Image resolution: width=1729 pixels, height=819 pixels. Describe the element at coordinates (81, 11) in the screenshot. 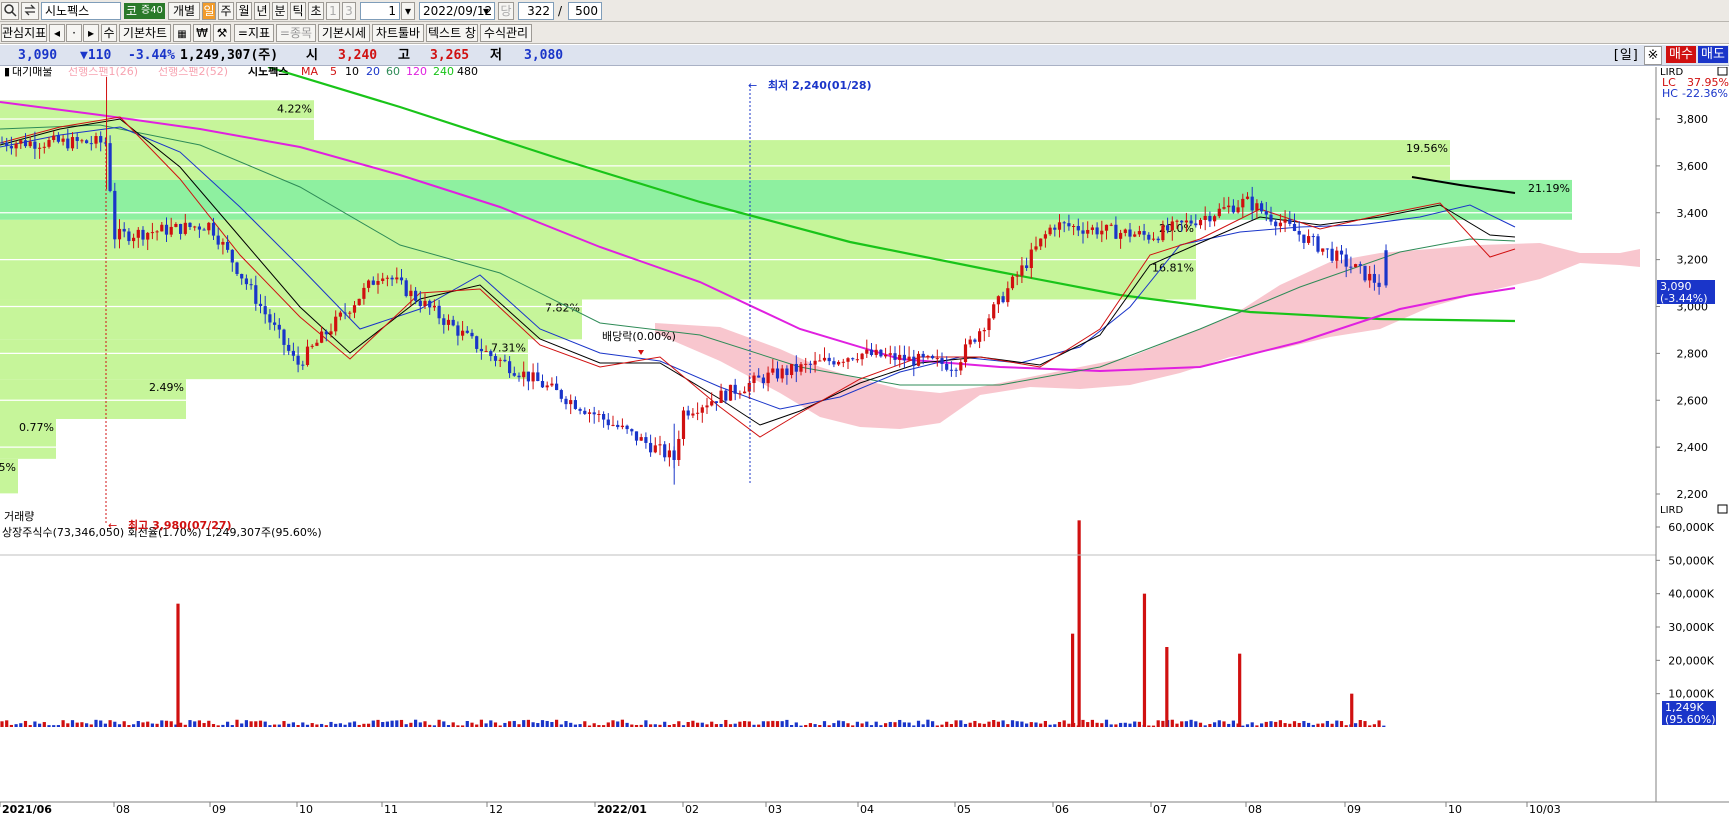

I see `stock-name-input: 시노펙스` at that location.